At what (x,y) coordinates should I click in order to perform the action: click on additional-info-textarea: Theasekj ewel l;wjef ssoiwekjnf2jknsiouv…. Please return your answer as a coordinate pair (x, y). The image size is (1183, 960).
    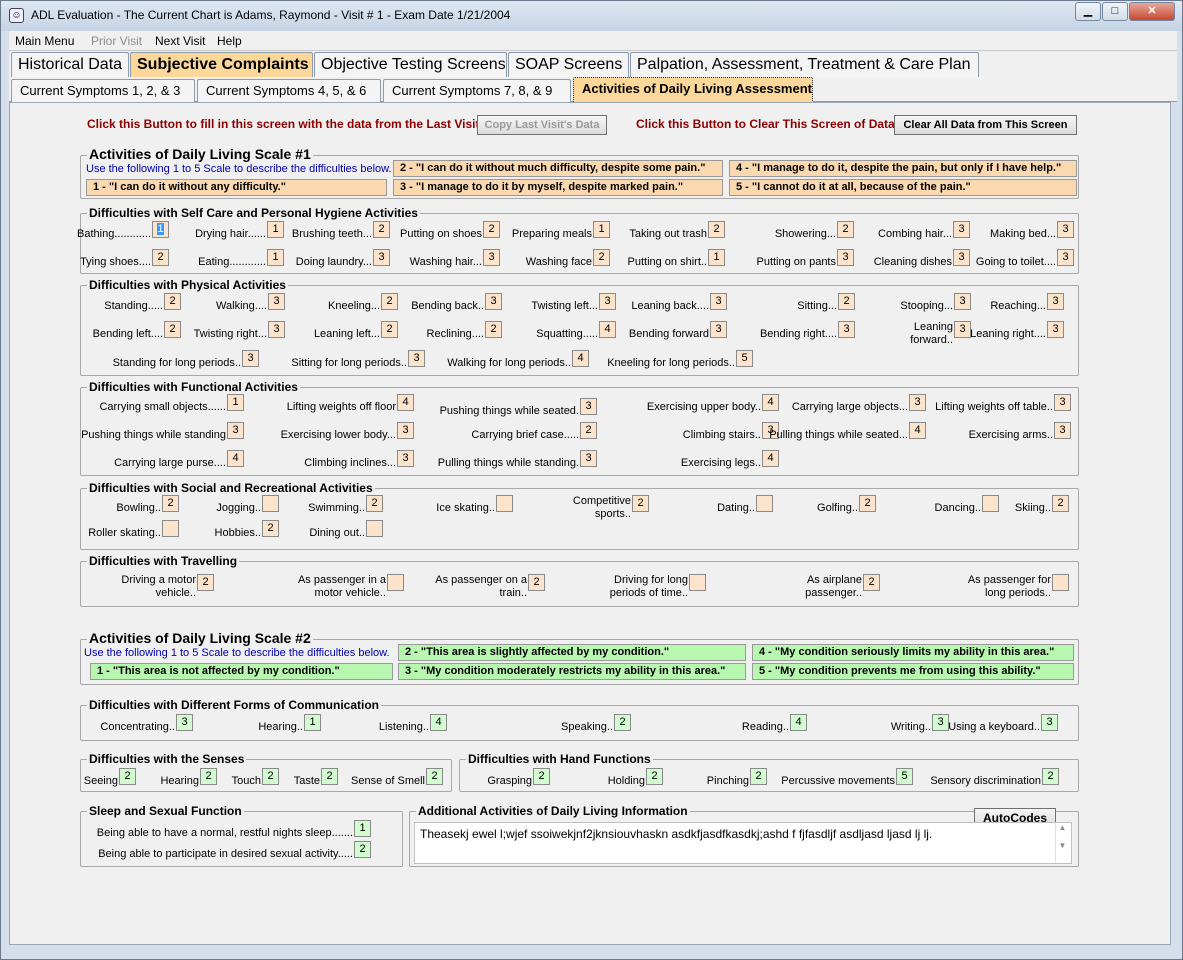
    Looking at the image, I should click on (743, 843).